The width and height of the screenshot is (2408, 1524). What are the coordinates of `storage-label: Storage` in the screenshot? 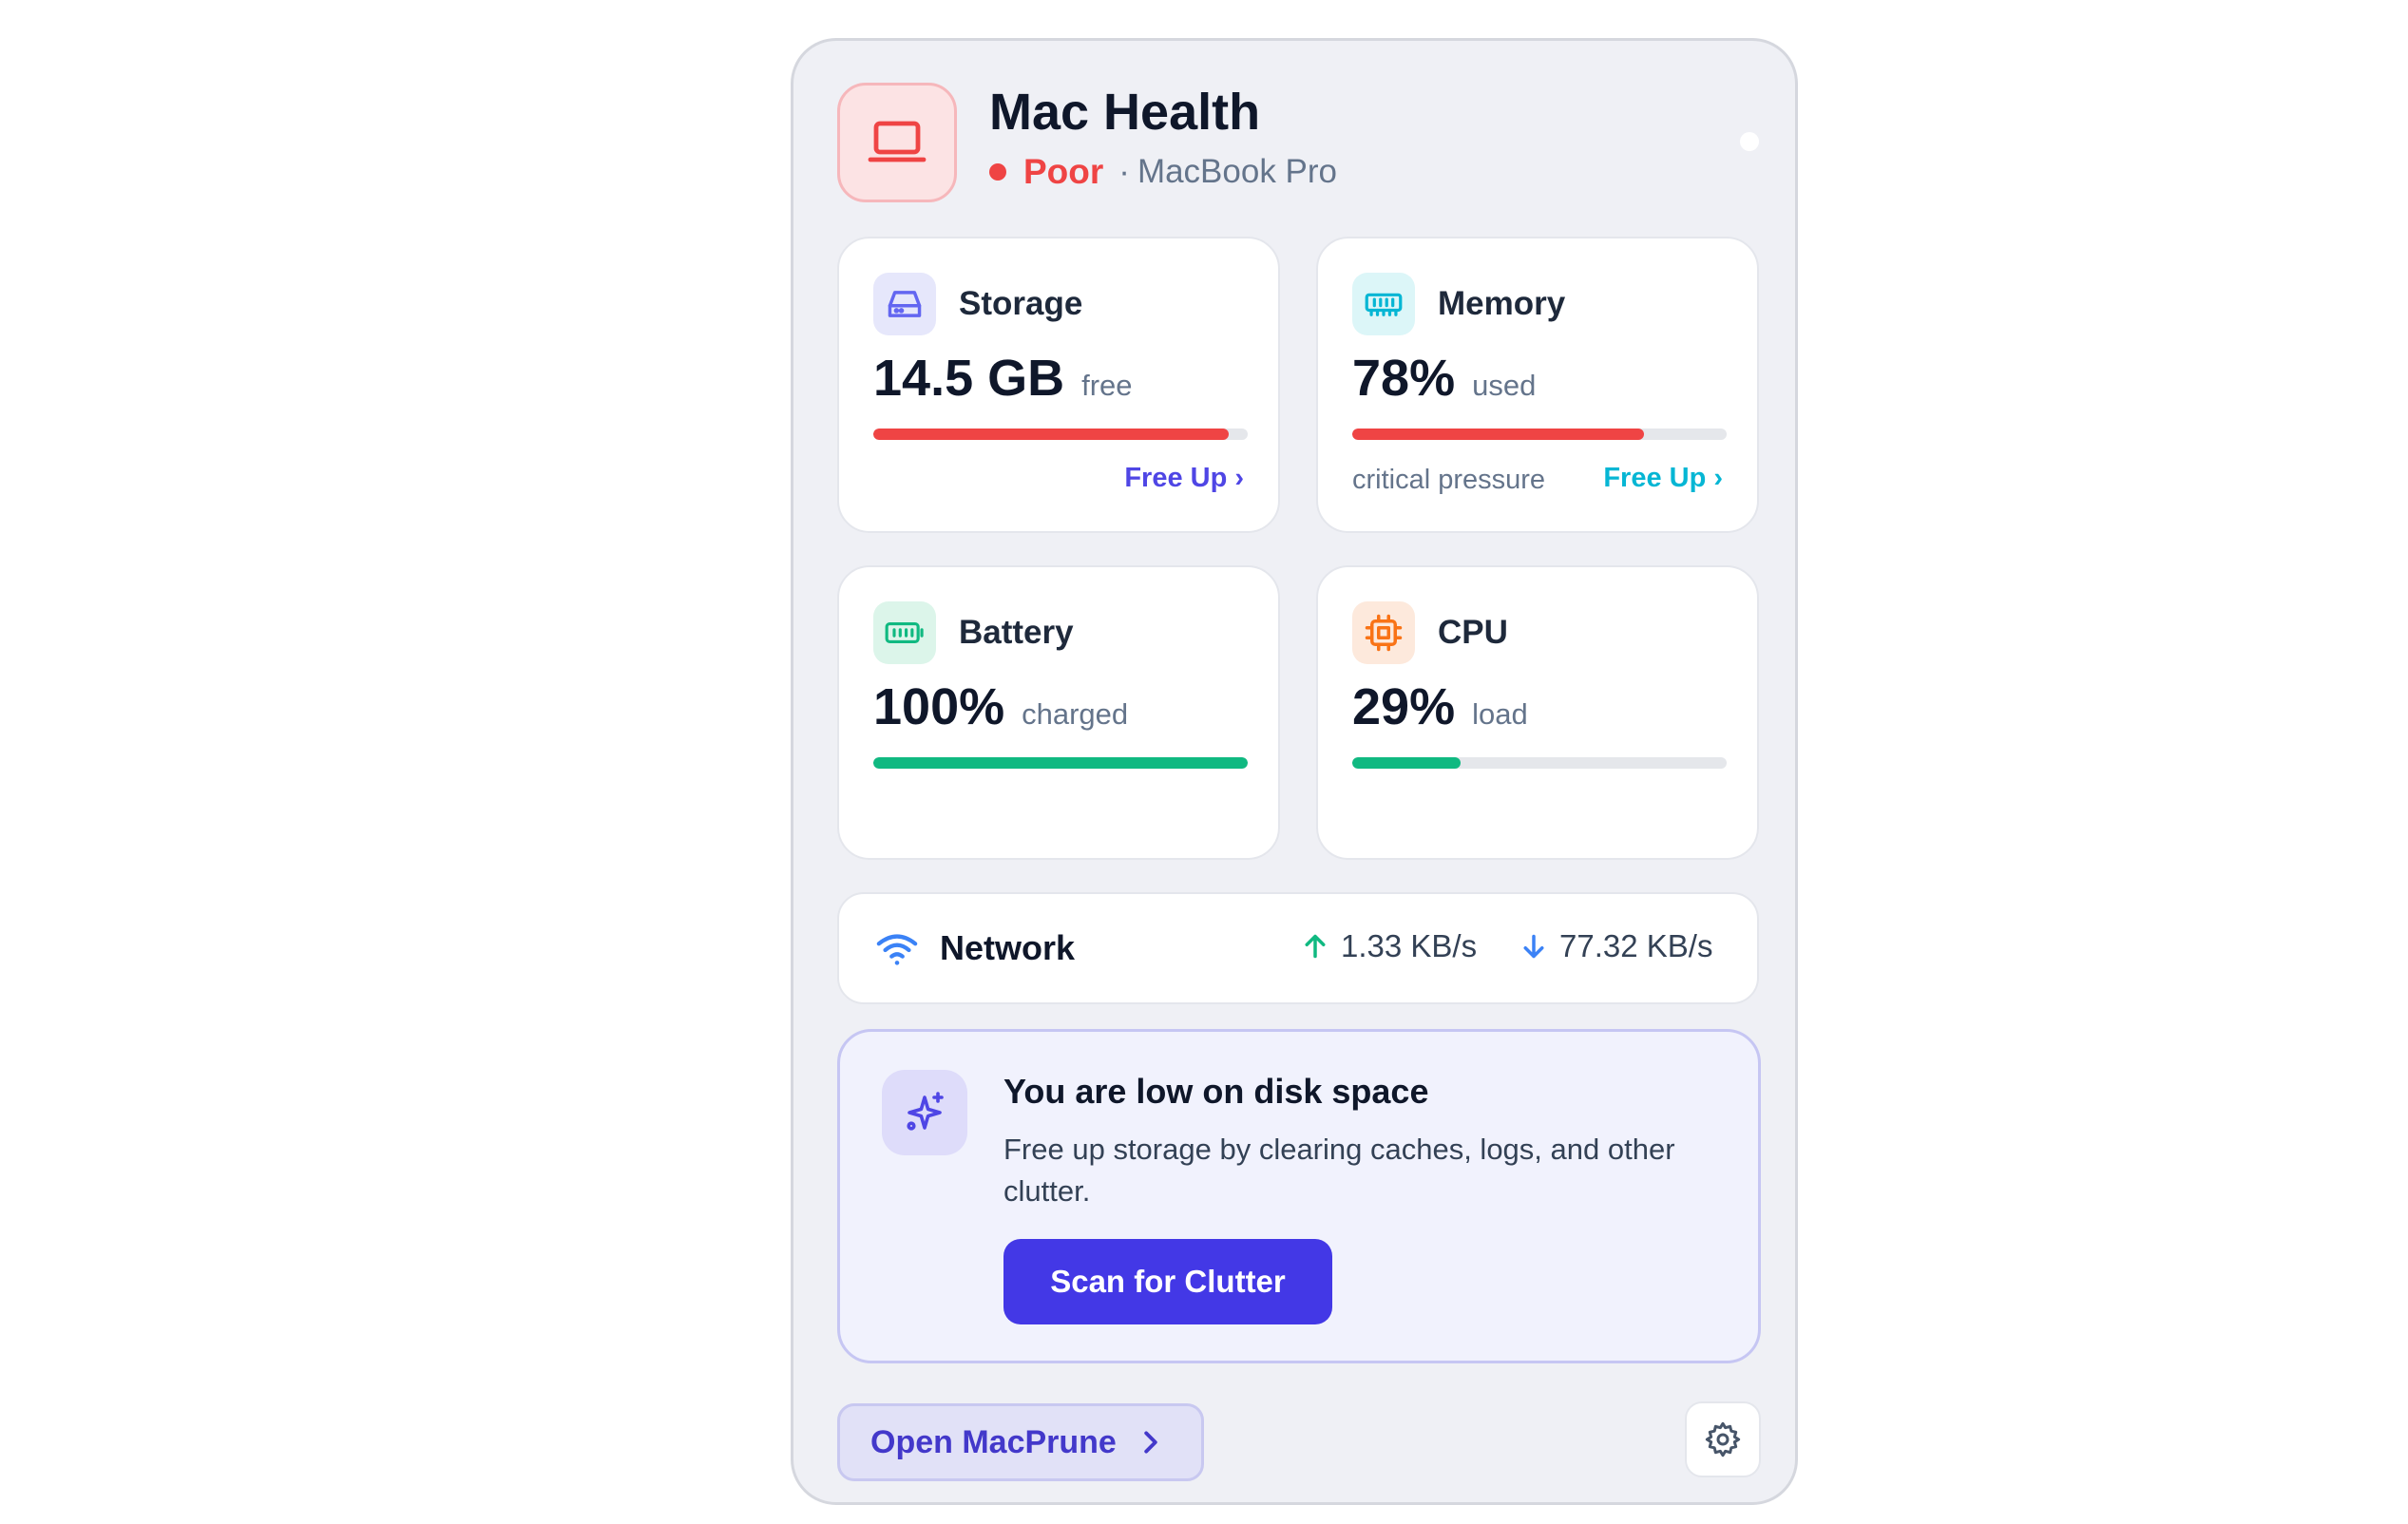 It's located at (1021, 303).